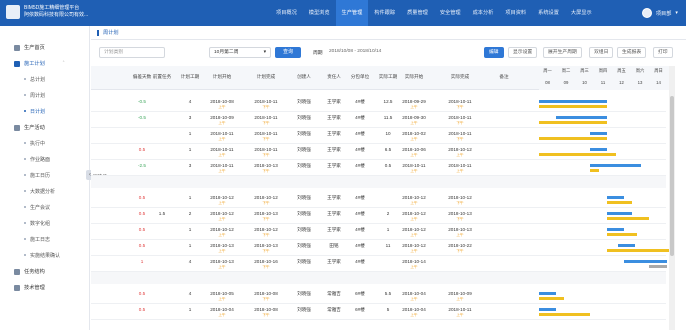  I want to click on cell-owner: 王学家, so click(334, 133).